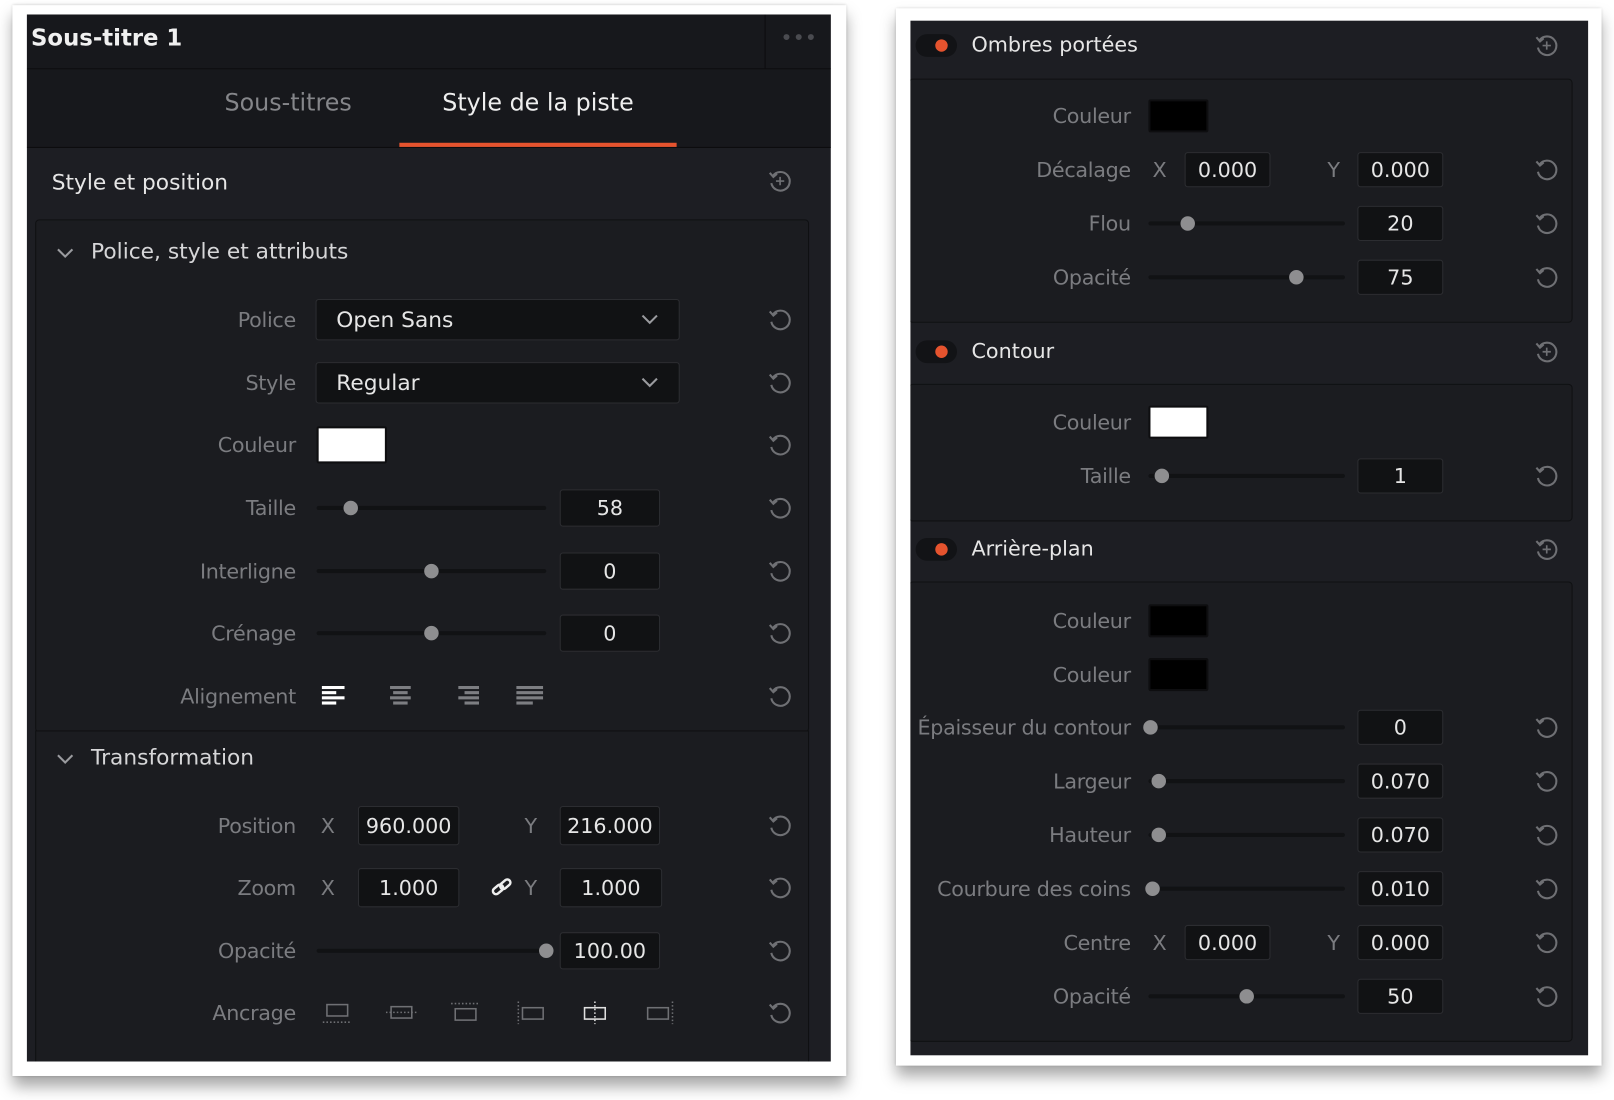  Describe the element at coordinates (465, 1012) in the screenshot. I see `anchor-top-icon` at that location.